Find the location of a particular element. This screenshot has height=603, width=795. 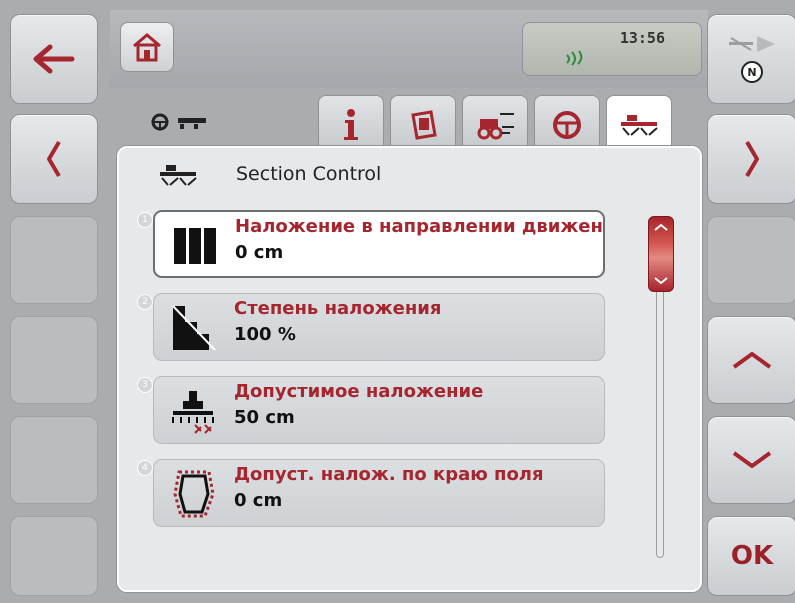

breadcrumb is located at coordinates (181, 124).